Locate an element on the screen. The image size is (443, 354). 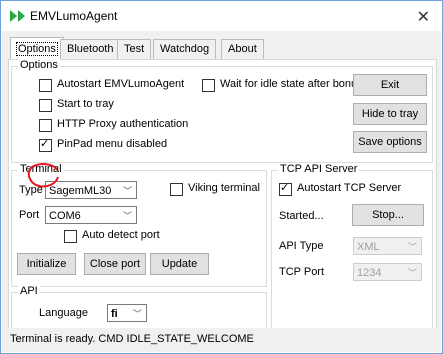
title-bar: EMVLumoAgent ✕ is located at coordinates (221, 16).